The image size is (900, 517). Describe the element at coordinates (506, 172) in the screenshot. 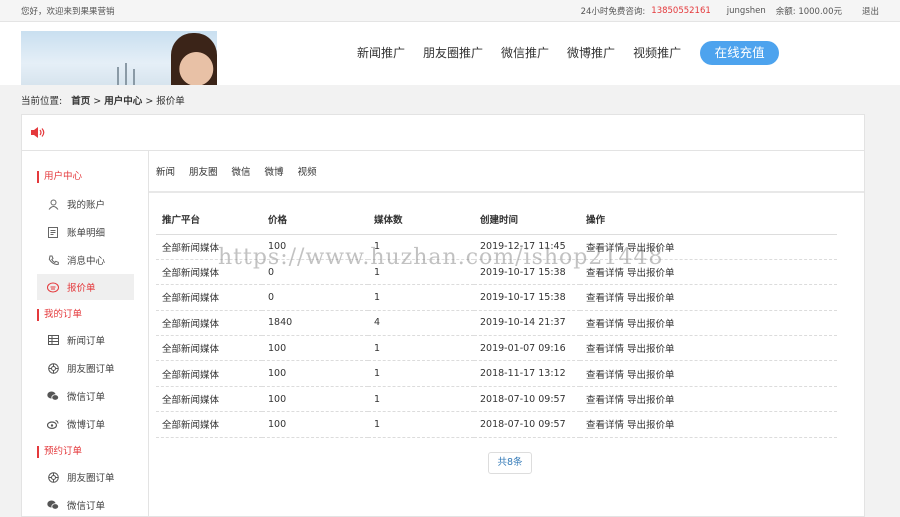

I see `platform-tabs: 新闻 朋友圈 微信 微博 视频` at that location.